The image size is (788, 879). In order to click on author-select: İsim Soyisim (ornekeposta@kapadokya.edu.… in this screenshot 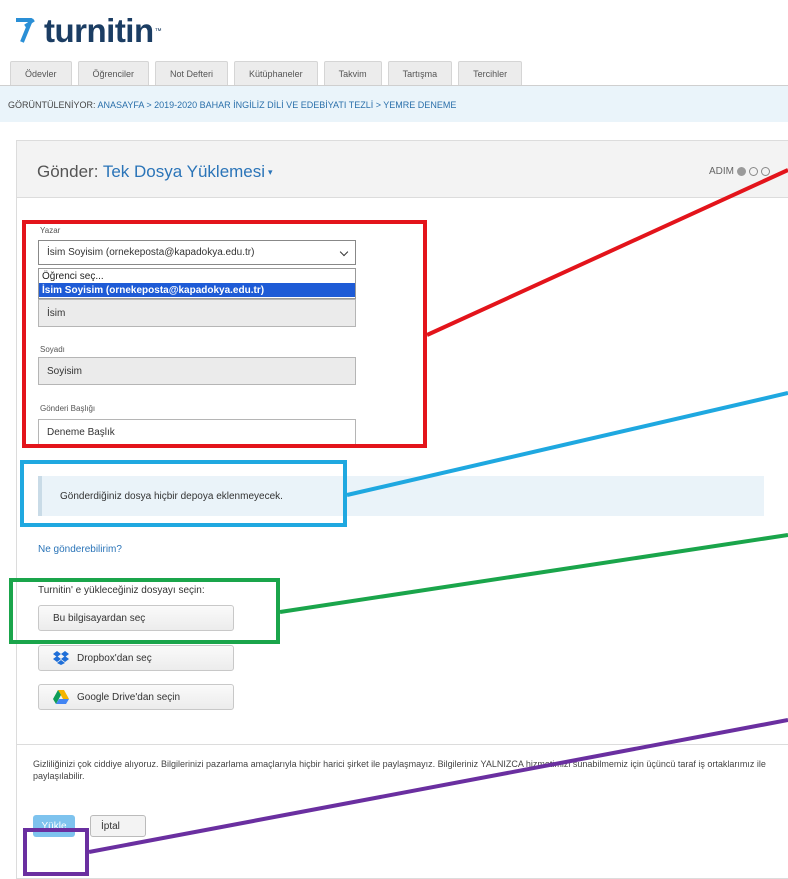, I will do `click(197, 252)`.